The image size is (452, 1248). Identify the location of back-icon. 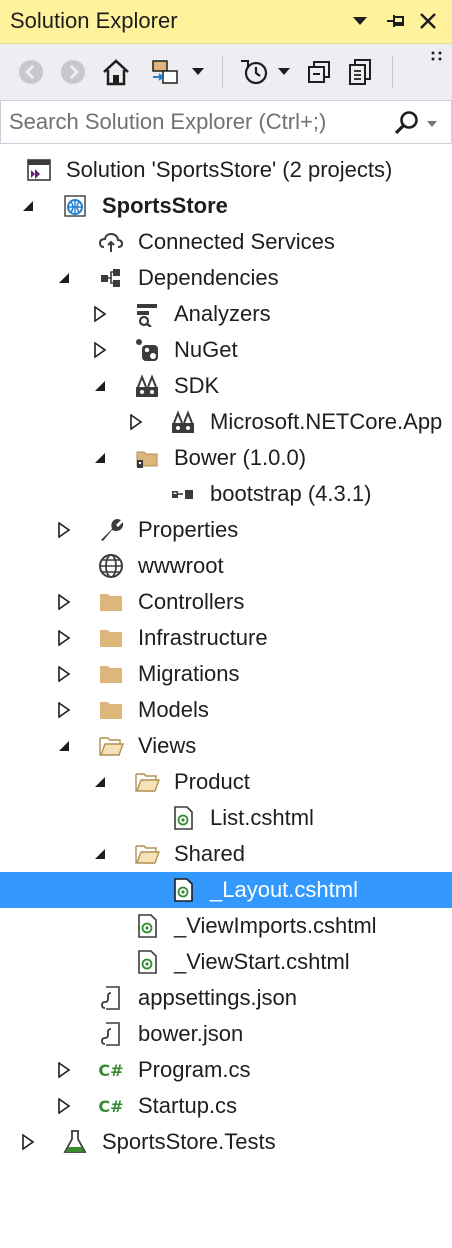
(31, 72).